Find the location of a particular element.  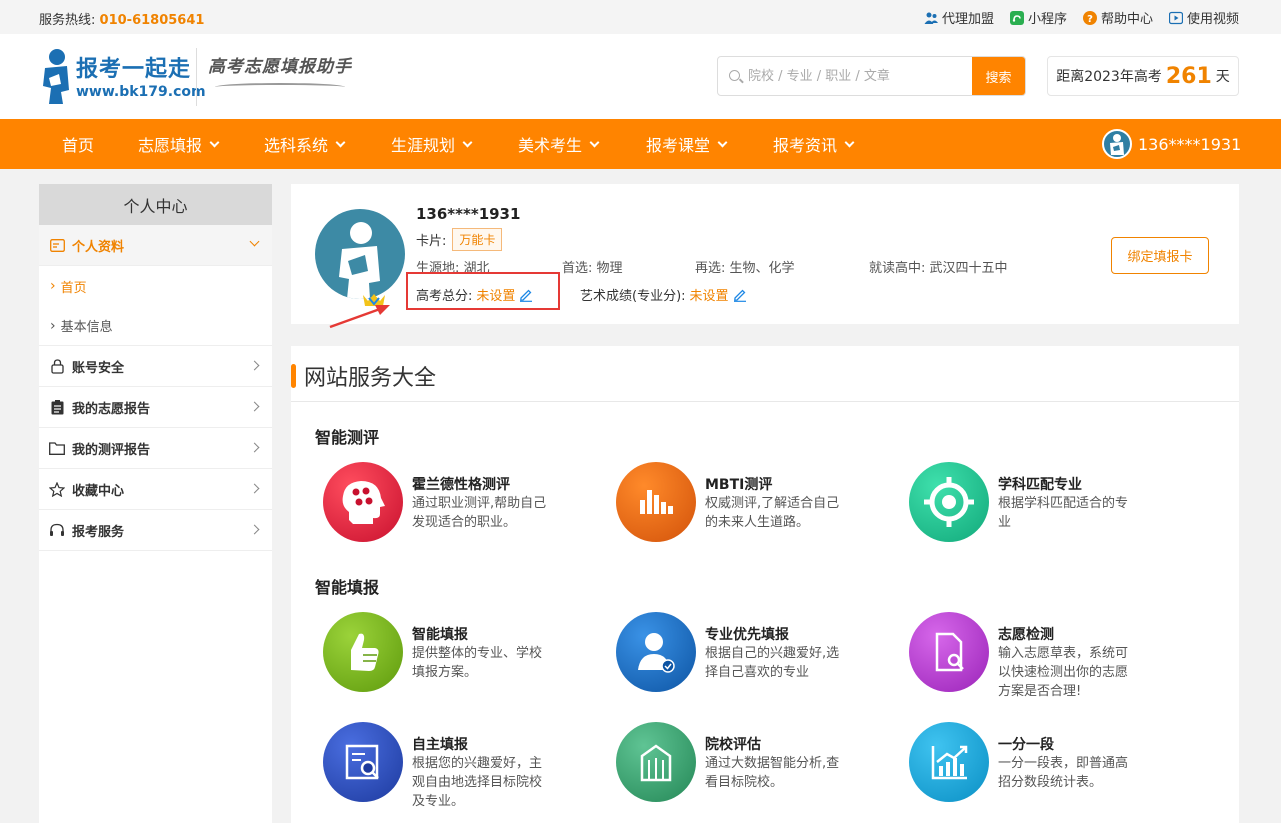

service-desc: 通过大数据智能分析,查看目标院校。 is located at coordinates (772, 773).